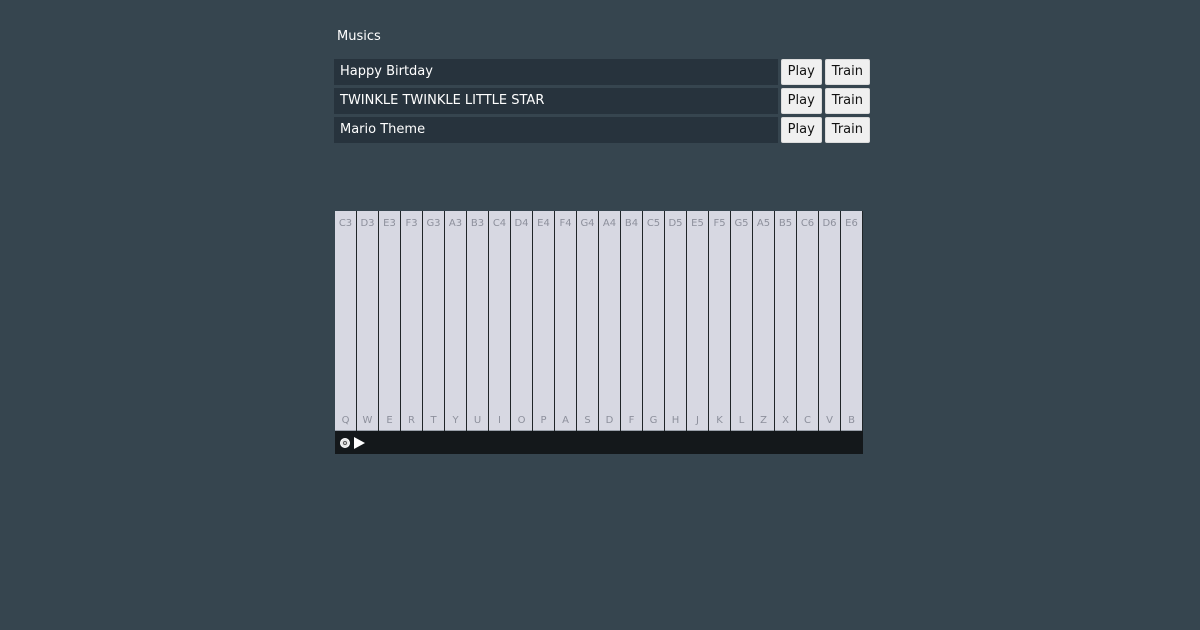  Describe the element at coordinates (587, 321) in the screenshot. I see `piano-key-g4: G4 S` at that location.